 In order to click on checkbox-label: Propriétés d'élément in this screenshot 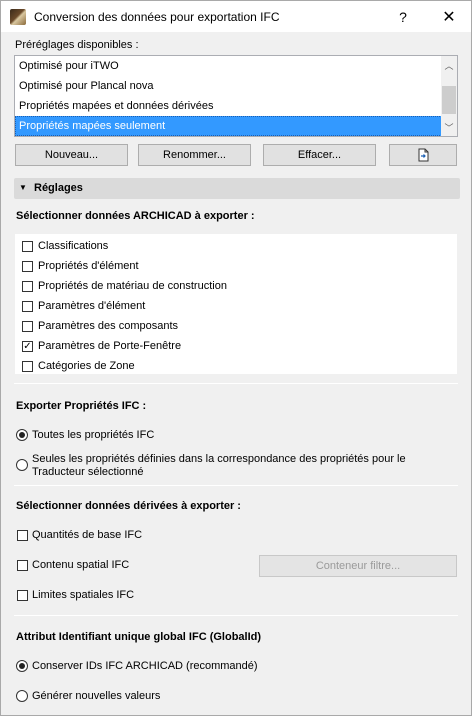, I will do `click(88, 266)`.